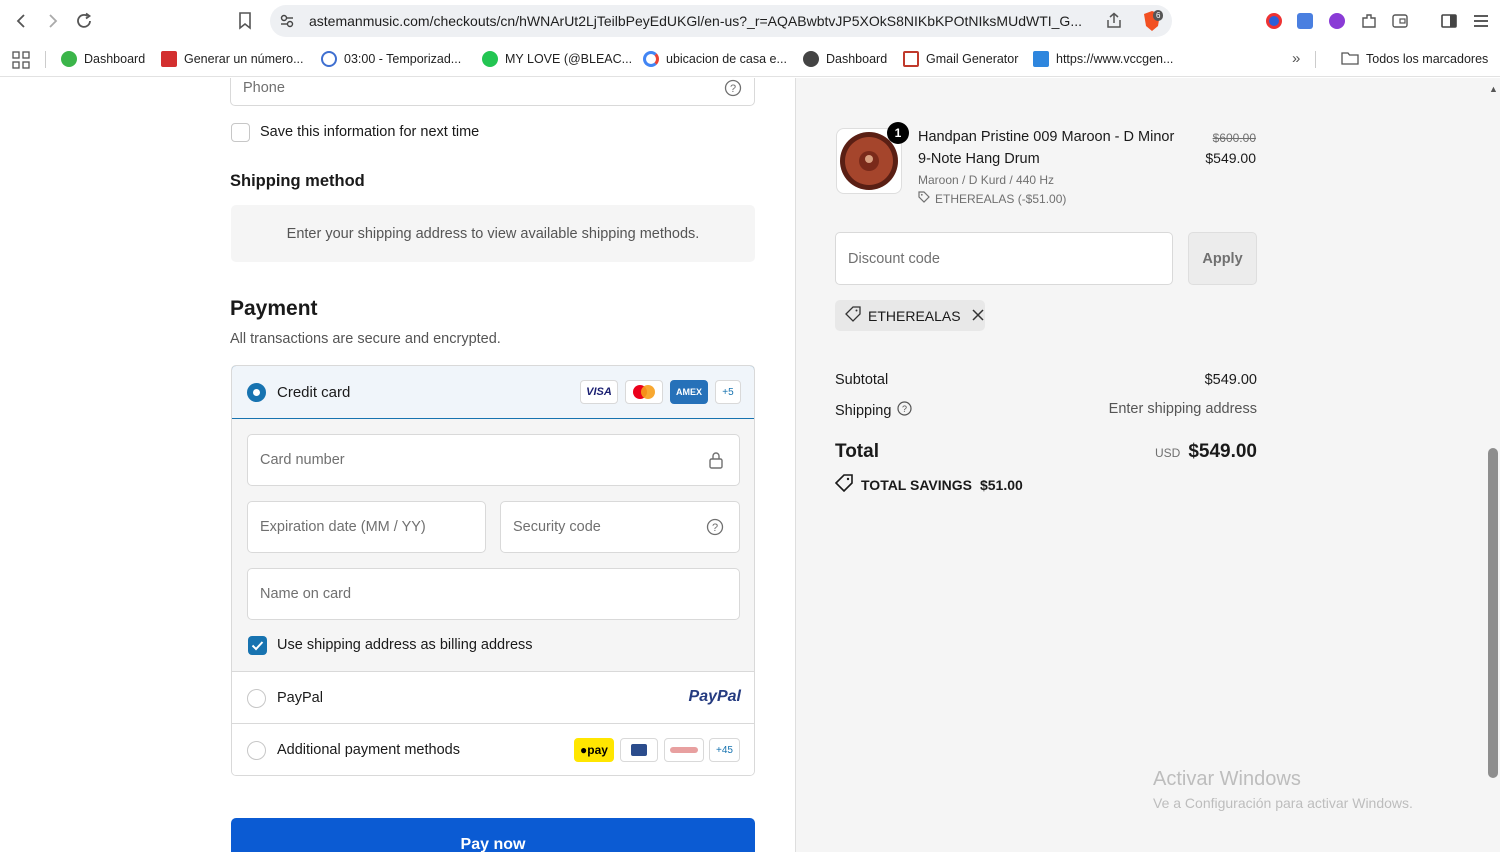 The width and height of the screenshot is (1500, 852). What do you see at coordinates (492, 92) in the screenshot?
I see `phone-field: Phone ?` at bounding box center [492, 92].